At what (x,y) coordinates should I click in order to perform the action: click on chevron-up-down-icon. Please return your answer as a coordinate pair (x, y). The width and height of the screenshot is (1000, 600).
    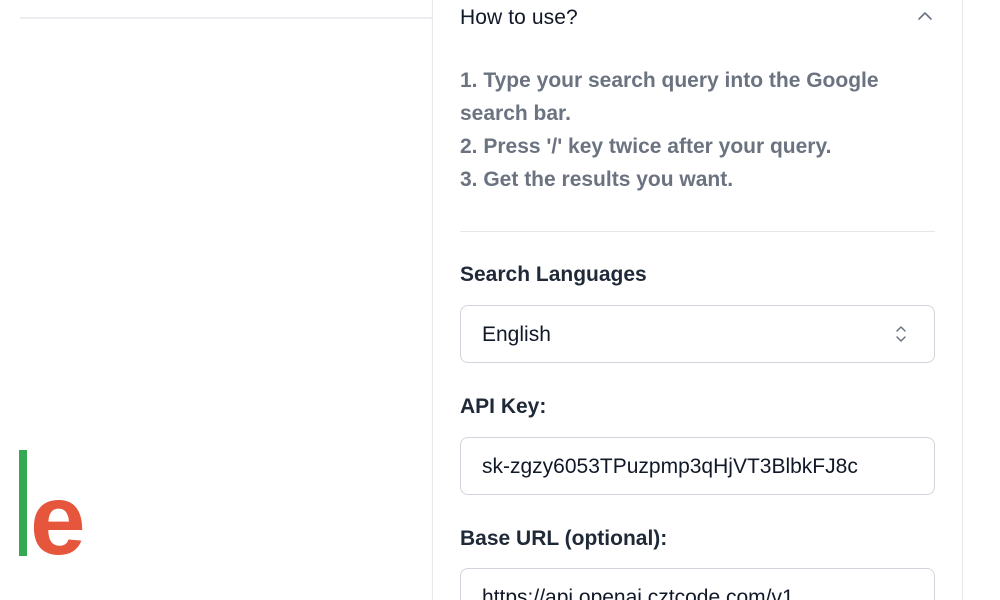
    Looking at the image, I should click on (901, 334).